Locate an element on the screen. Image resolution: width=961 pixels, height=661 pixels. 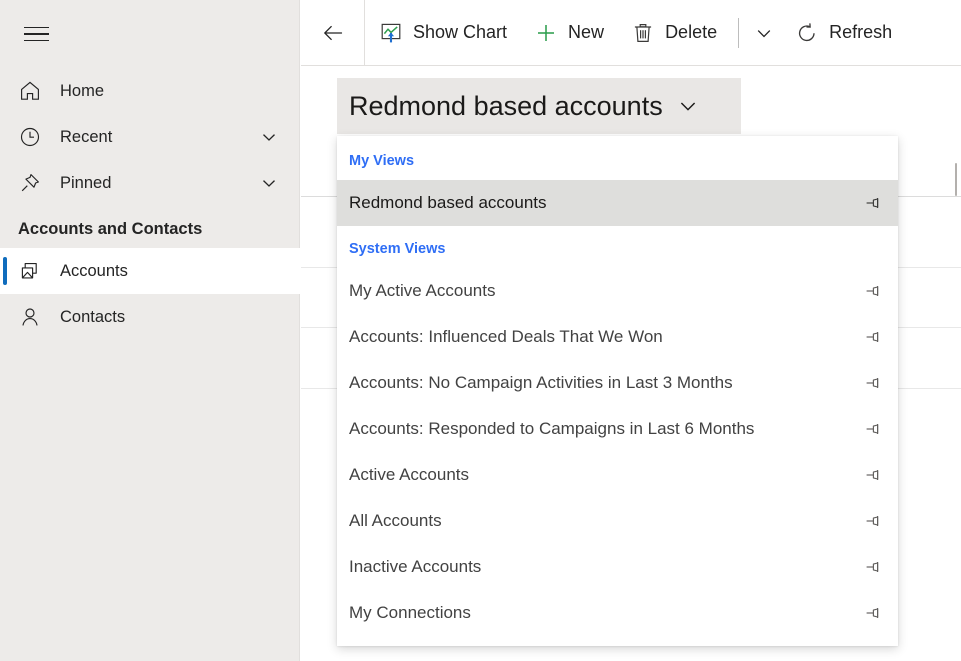
show-chart-label: Show Chart is located at coordinates (460, 32).